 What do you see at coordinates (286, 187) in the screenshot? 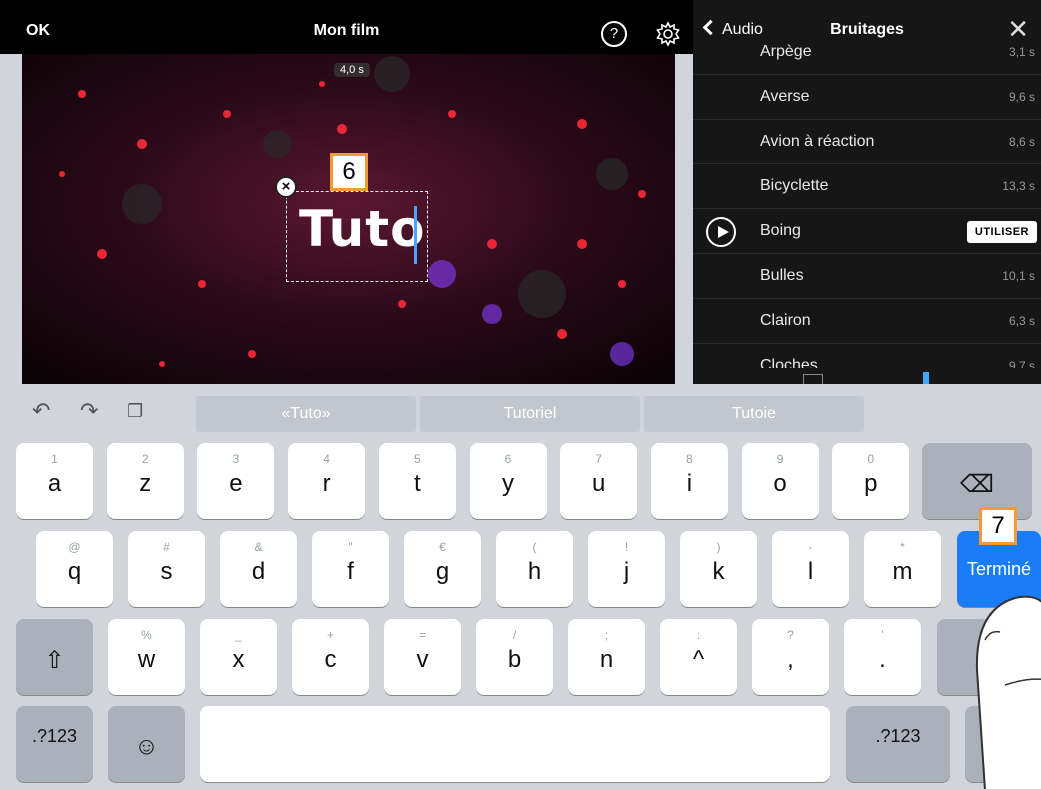
I see `delete-text-icon: ×` at bounding box center [286, 187].